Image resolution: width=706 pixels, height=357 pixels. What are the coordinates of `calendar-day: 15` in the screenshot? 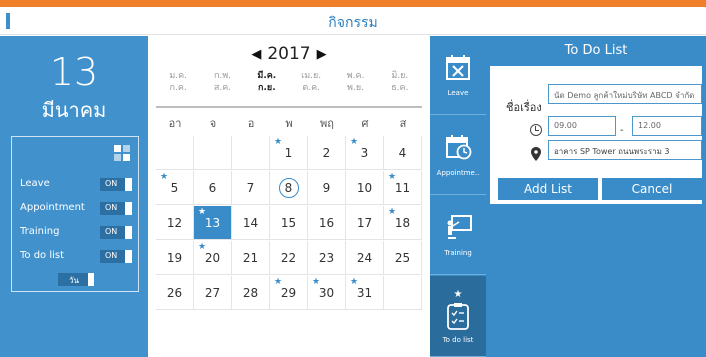 It's located at (289, 223).